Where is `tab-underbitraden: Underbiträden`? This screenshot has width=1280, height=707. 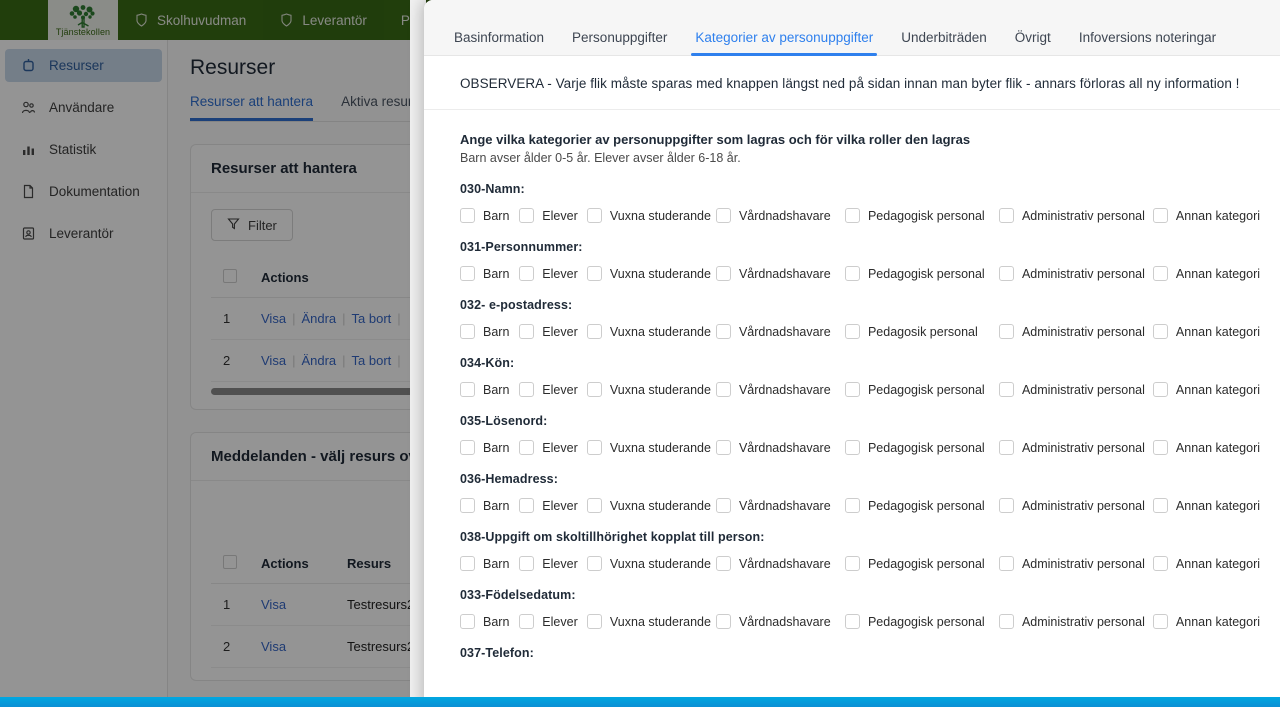 tab-underbitraden: Underbiträden is located at coordinates (944, 42).